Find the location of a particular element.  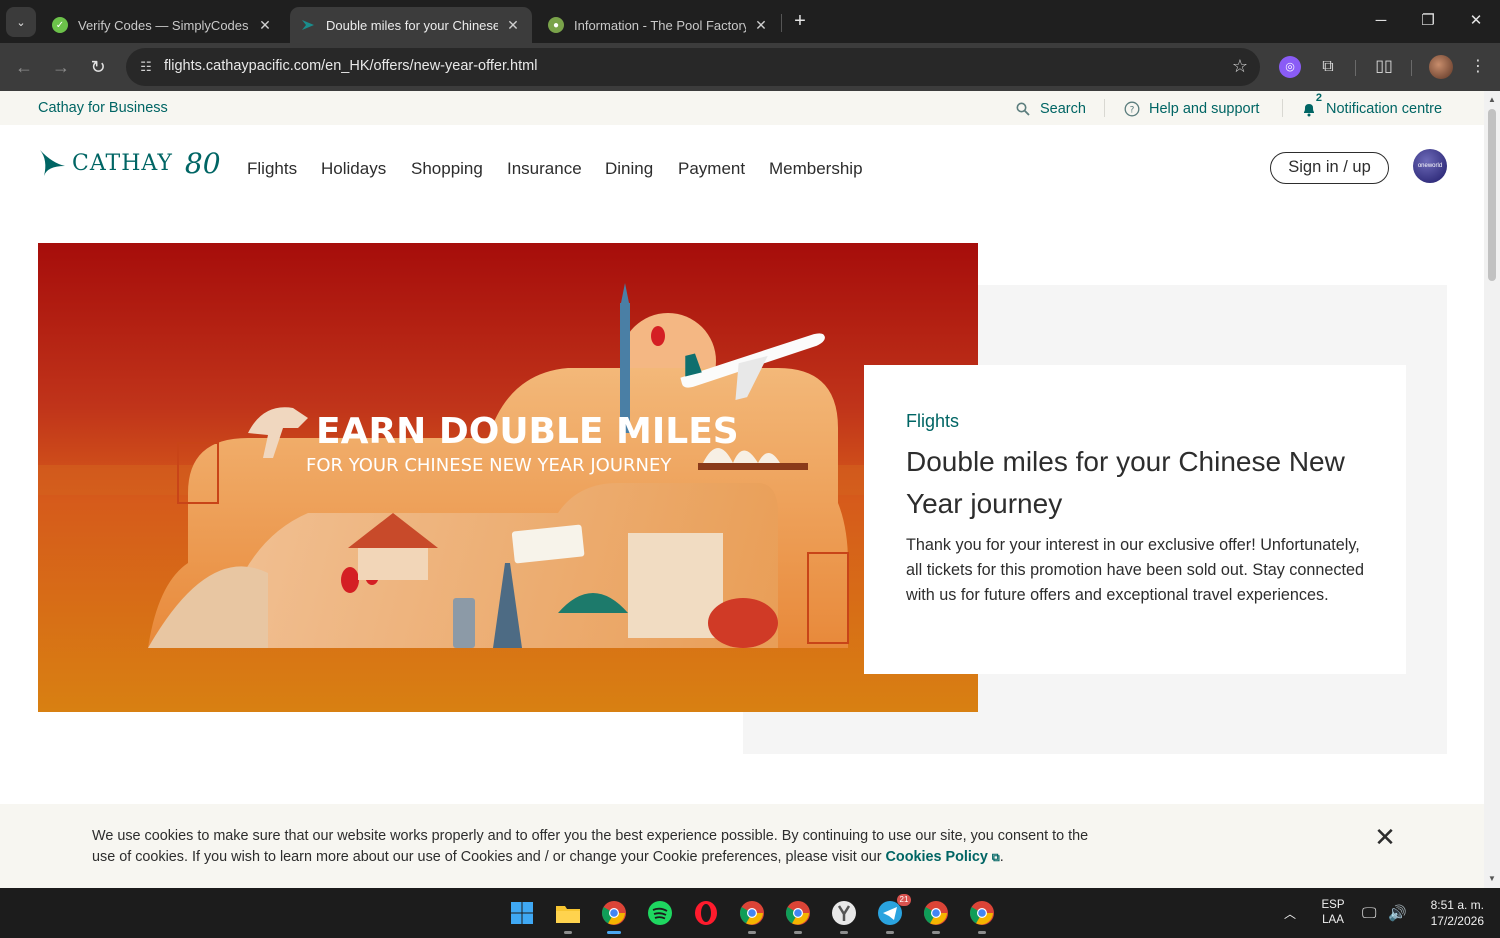

nav-flights: Flights is located at coordinates (272, 169).